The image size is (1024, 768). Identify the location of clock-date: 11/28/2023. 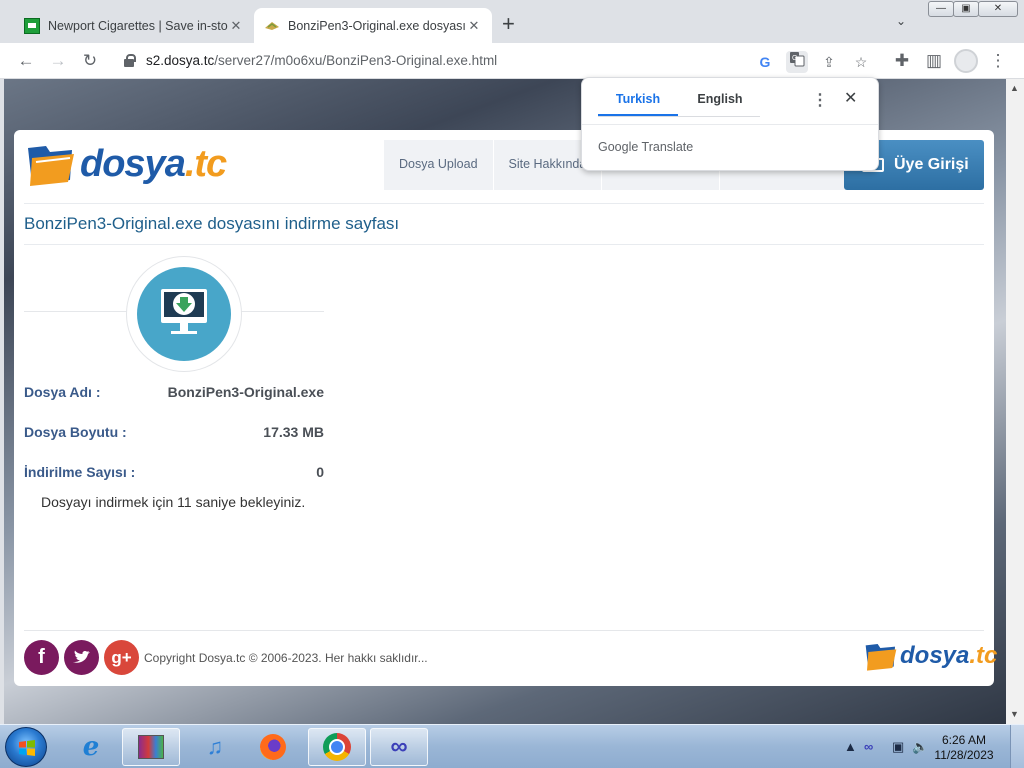
(964, 755).